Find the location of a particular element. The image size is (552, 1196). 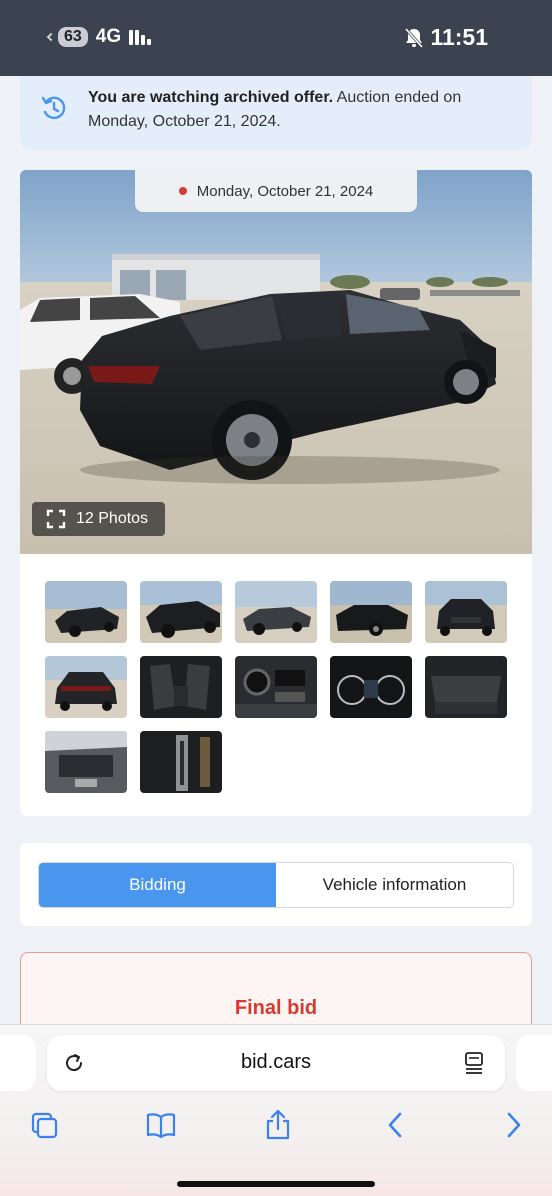

tab-vehicle-information: Vehicle information is located at coordinates (394, 885).